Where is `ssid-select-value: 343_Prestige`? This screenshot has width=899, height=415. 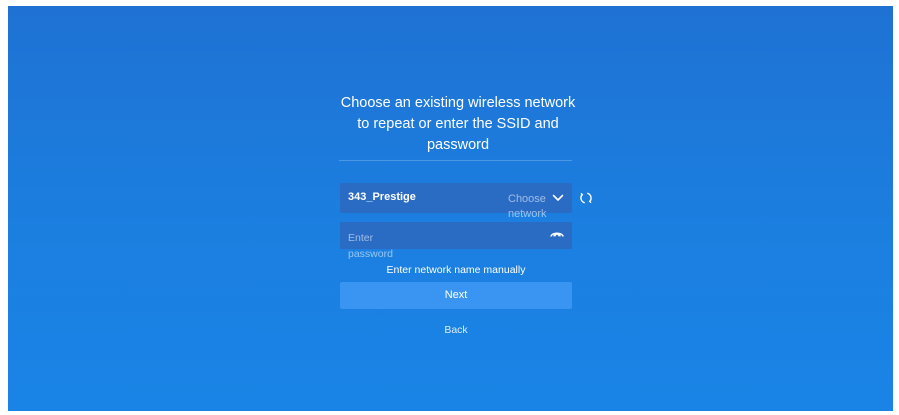
ssid-select-value: 343_Prestige is located at coordinates (382, 197).